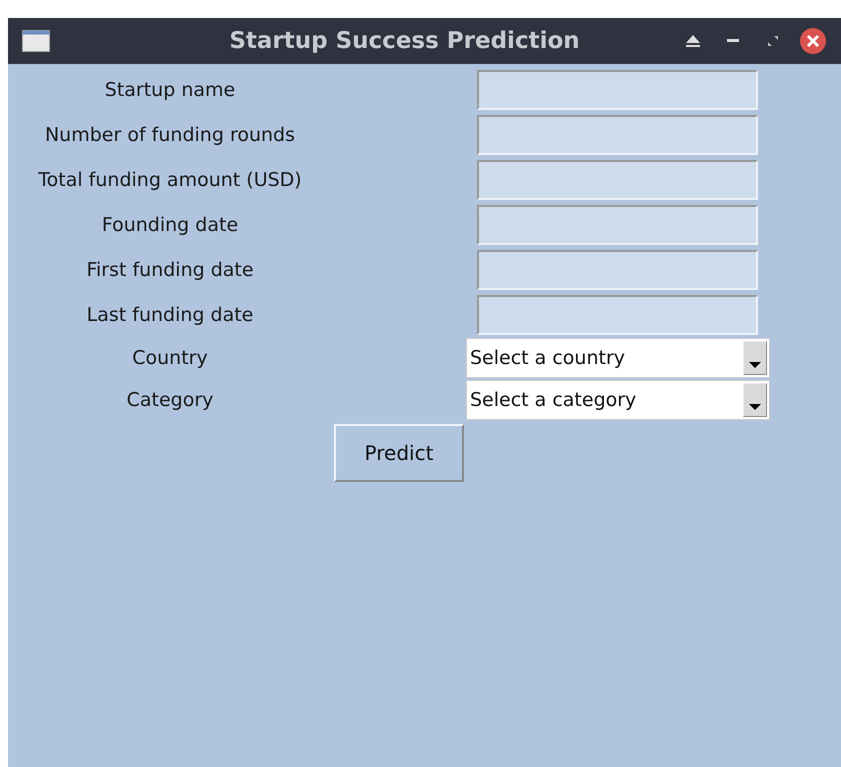  I want to click on field-label: Founding date, so click(170, 225).